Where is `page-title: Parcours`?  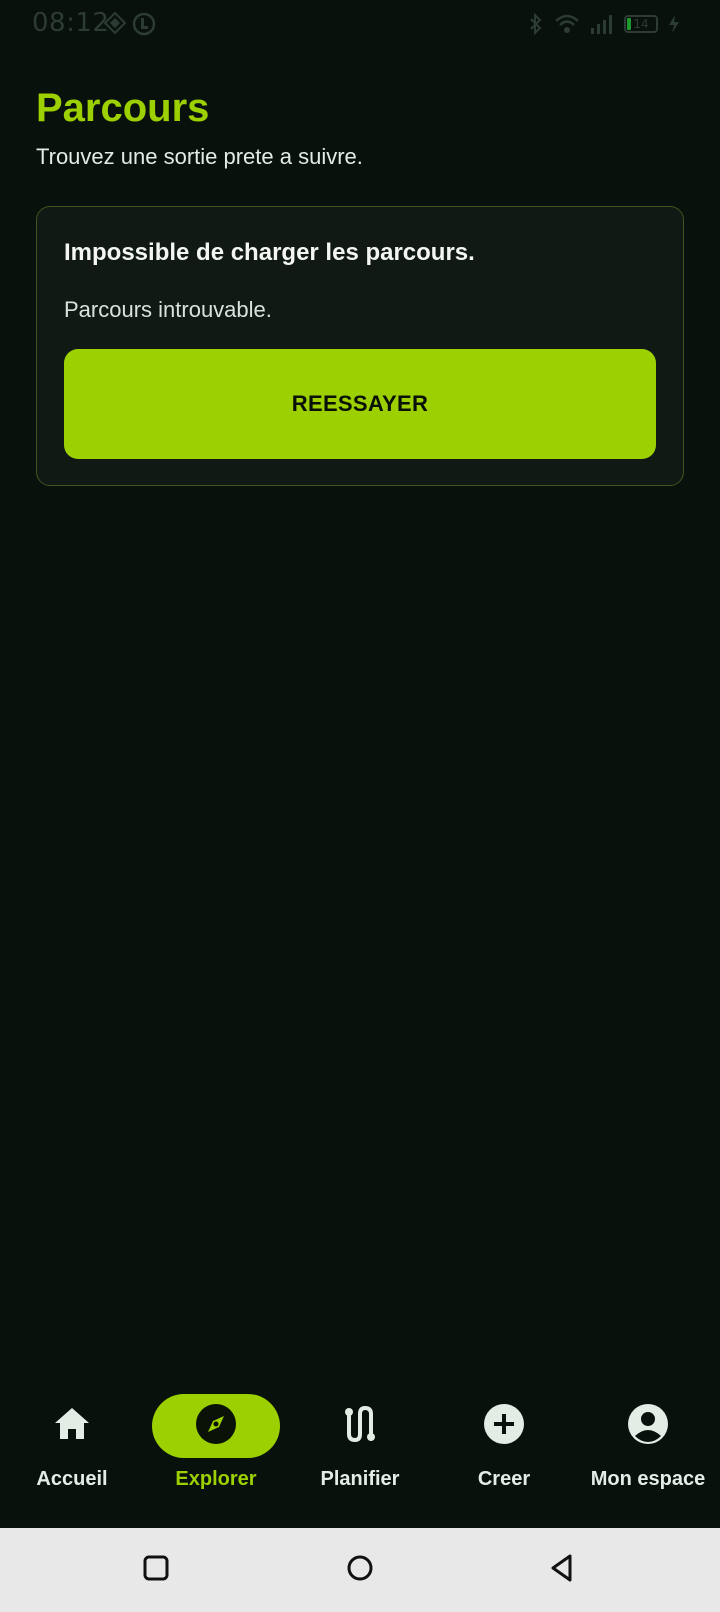 page-title: Parcours is located at coordinates (123, 108).